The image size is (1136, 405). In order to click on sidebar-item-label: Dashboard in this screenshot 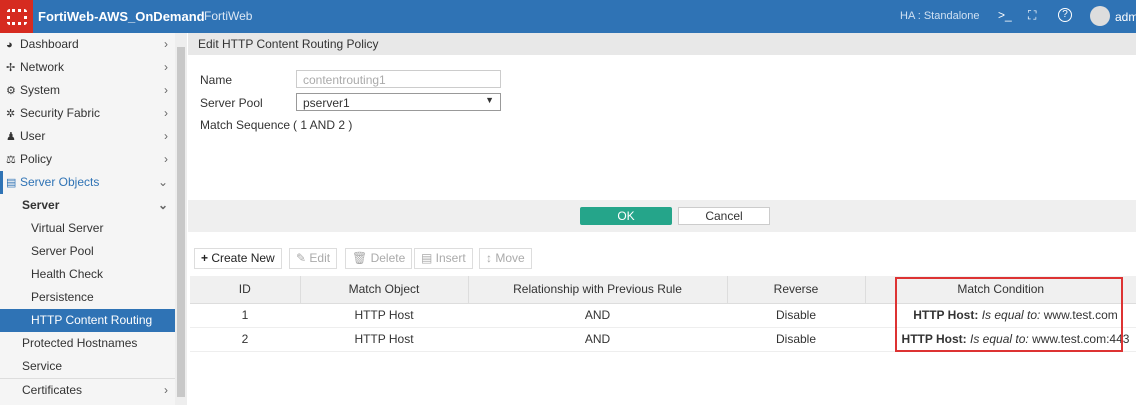, I will do `click(49, 44)`.